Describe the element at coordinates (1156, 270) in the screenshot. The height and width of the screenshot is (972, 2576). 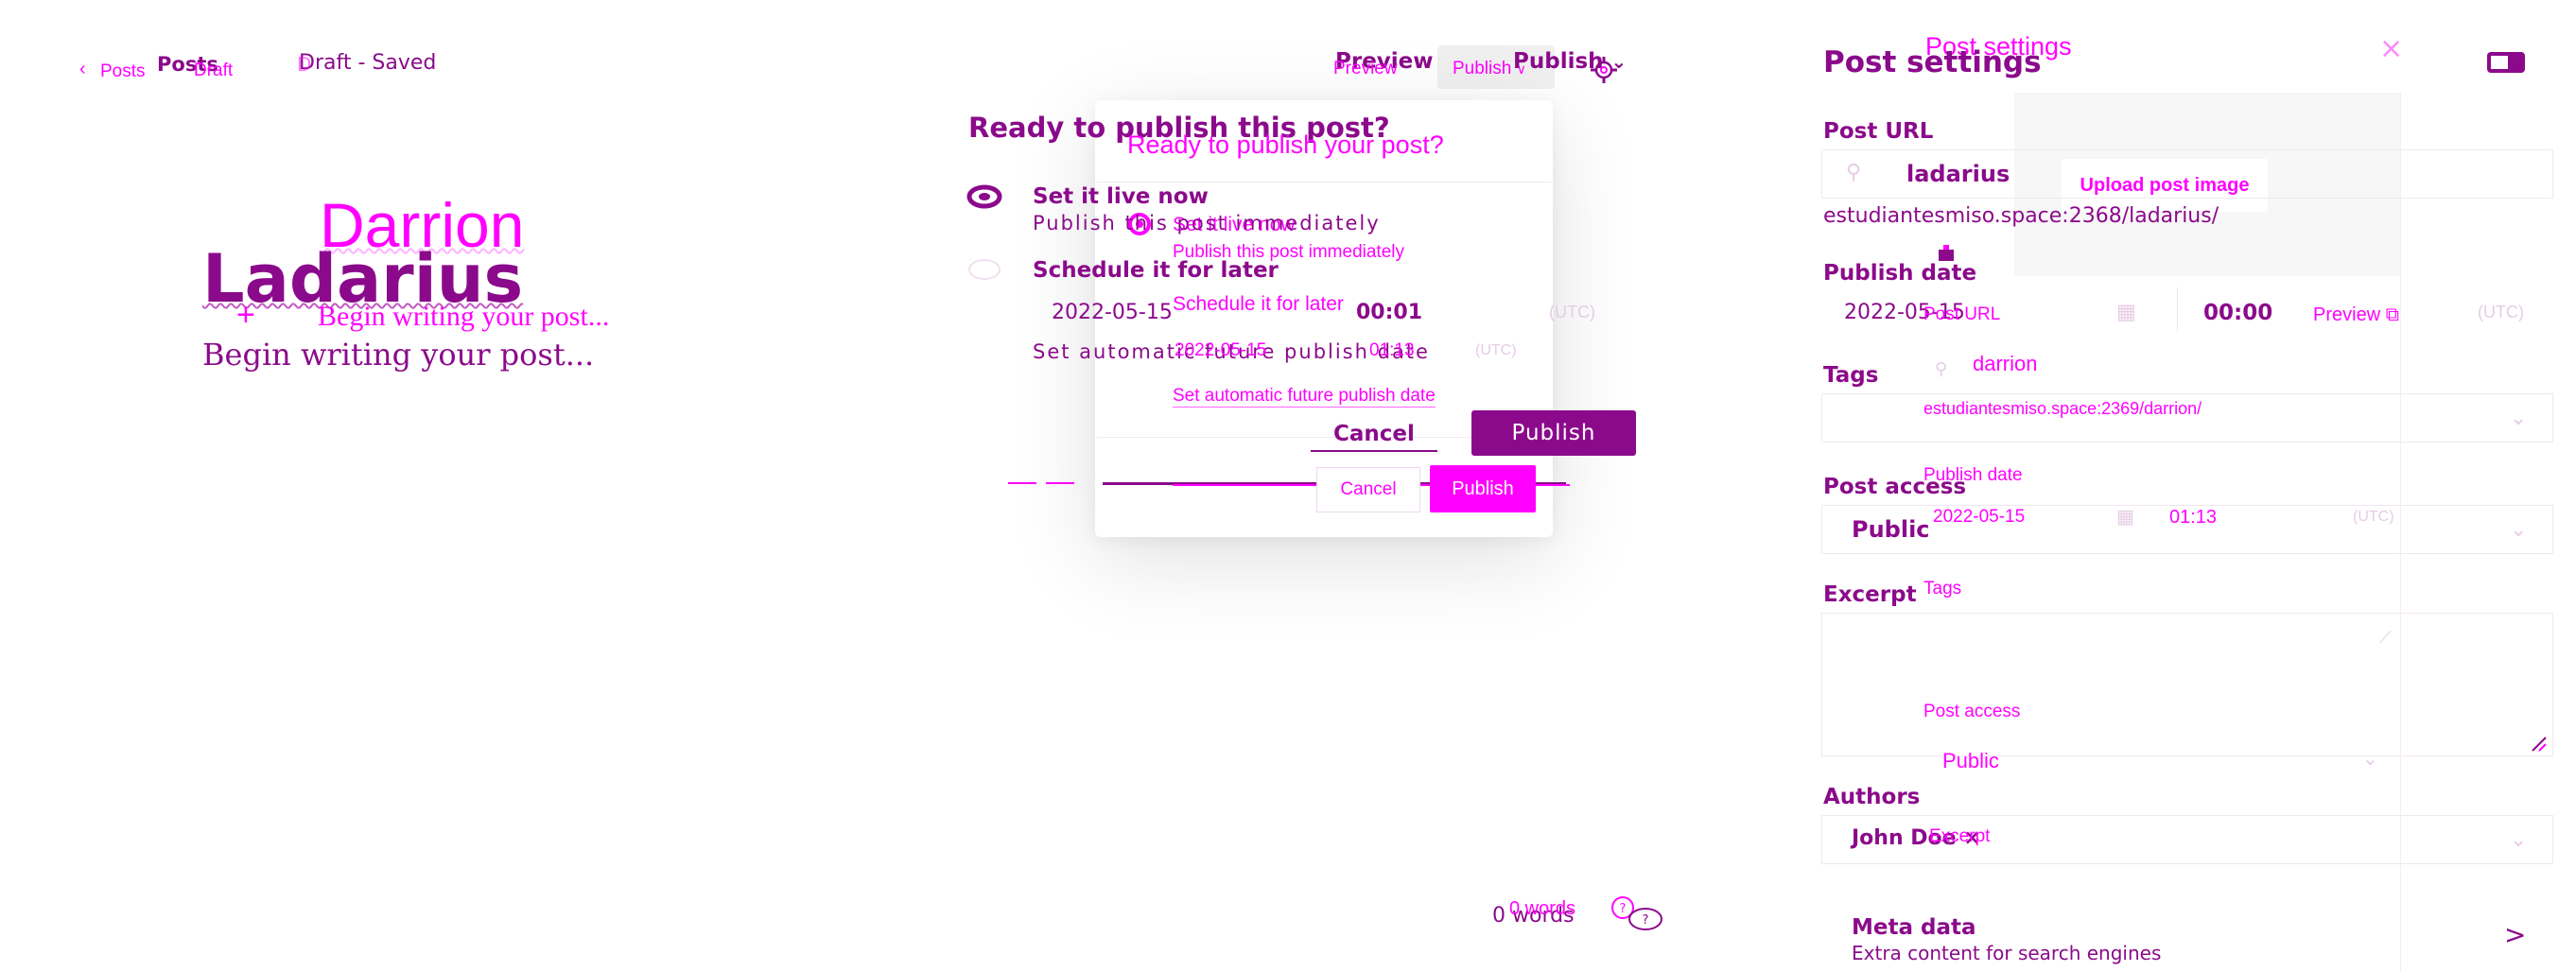
I see `option-later-label: Schedule it for later` at that location.